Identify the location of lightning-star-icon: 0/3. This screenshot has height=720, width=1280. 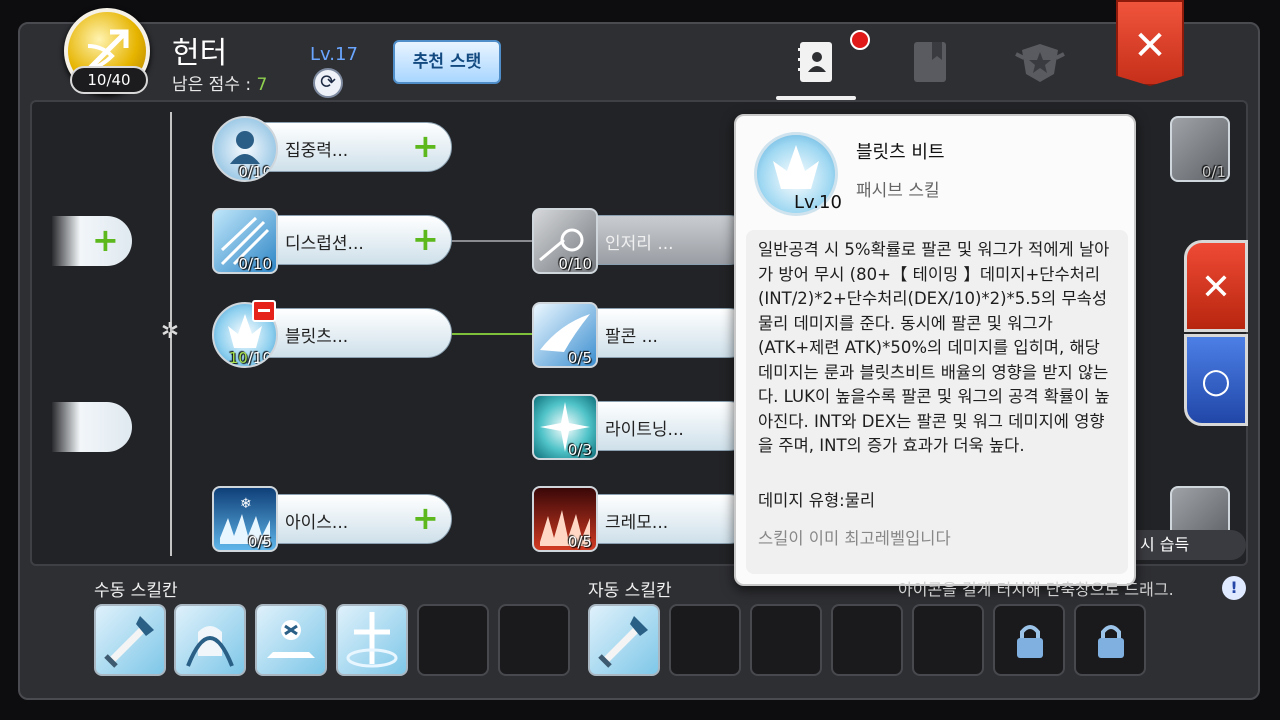
(565, 427).